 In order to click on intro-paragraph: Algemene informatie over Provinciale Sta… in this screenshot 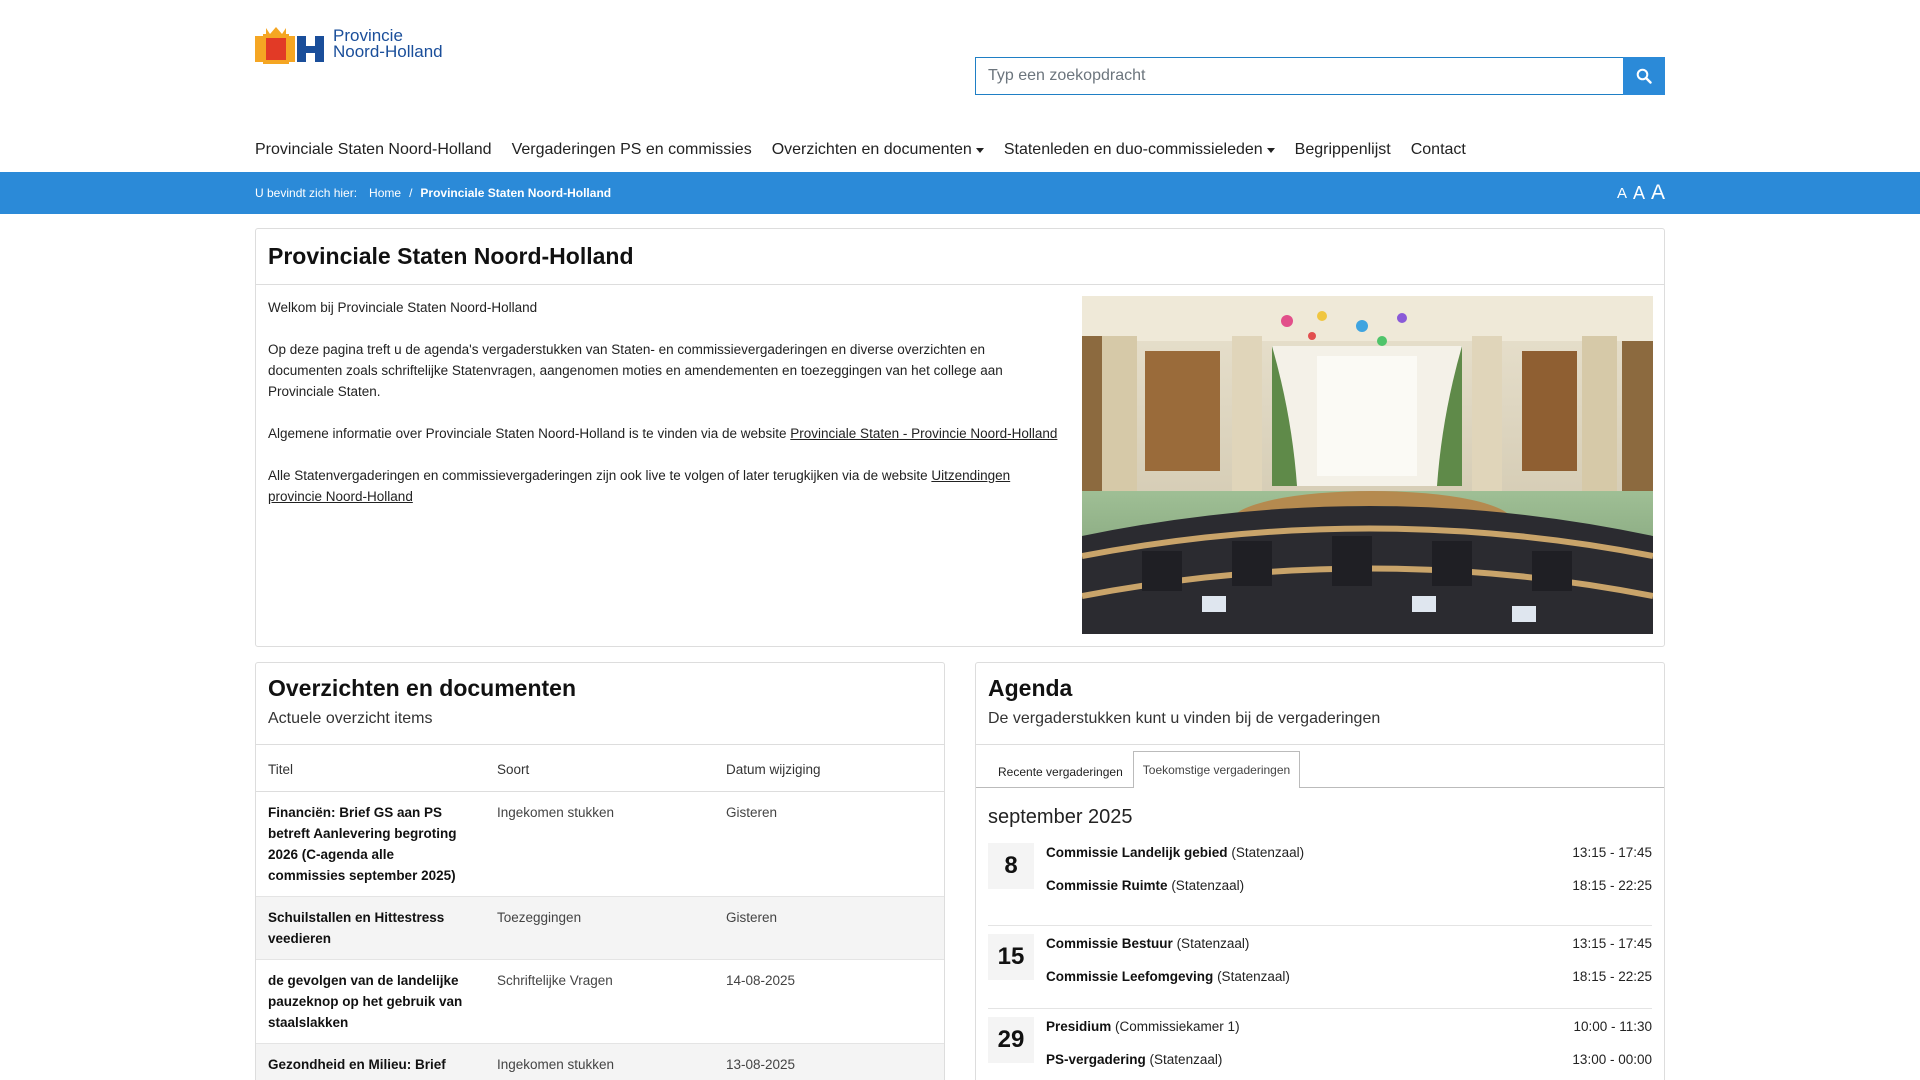, I will do `click(663, 433)`.